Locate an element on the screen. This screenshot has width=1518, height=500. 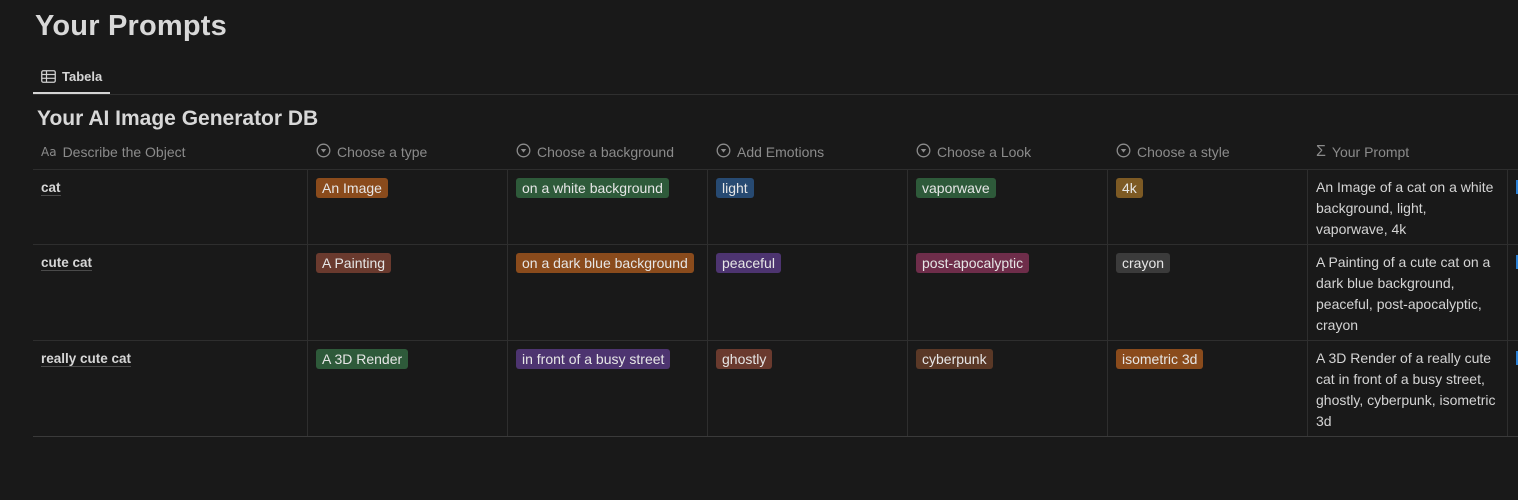
column-header-emotions: Add Emotions is located at coordinates (808, 151).